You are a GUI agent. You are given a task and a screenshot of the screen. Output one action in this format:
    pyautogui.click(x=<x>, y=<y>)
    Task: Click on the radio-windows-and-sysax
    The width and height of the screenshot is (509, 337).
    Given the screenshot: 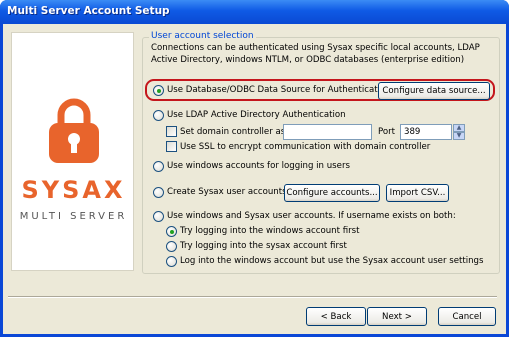 What is the action you would take?
    pyautogui.click(x=158, y=216)
    